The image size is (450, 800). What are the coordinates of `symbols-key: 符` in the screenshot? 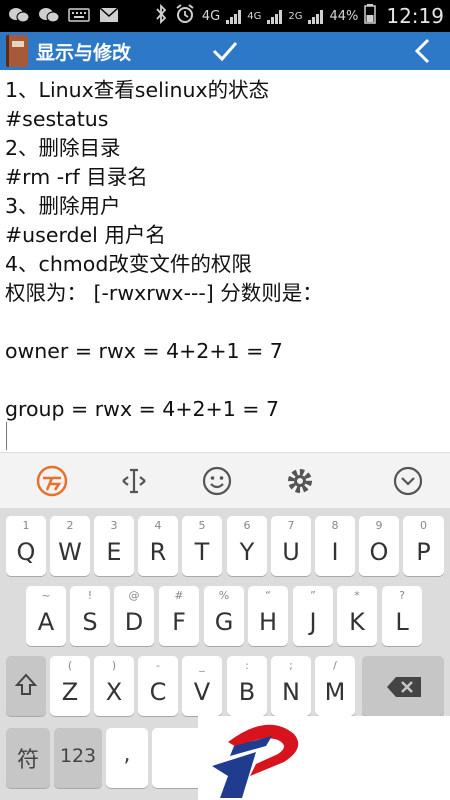 It's located at (28, 758).